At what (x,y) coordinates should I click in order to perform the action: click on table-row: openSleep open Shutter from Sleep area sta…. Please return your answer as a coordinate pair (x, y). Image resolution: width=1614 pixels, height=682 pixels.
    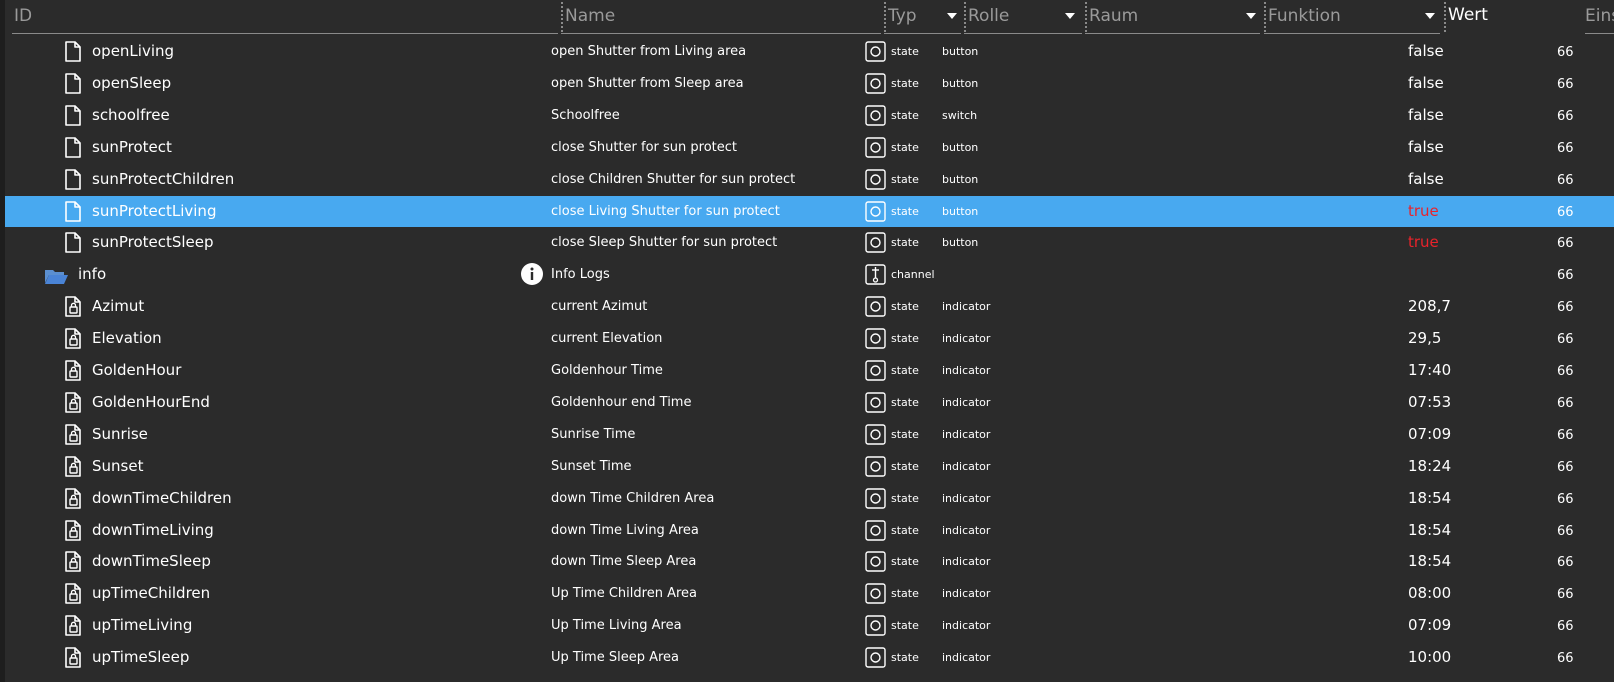
    Looking at the image, I should click on (809, 83).